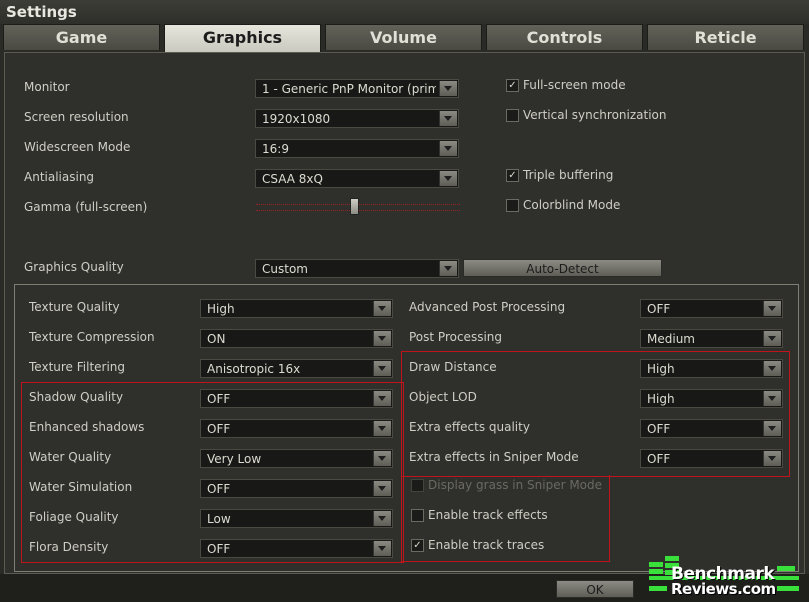 This screenshot has height=602, width=809. Describe the element at coordinates (595, 589) in the screenshot. I see `ok-button: OK` at that location.